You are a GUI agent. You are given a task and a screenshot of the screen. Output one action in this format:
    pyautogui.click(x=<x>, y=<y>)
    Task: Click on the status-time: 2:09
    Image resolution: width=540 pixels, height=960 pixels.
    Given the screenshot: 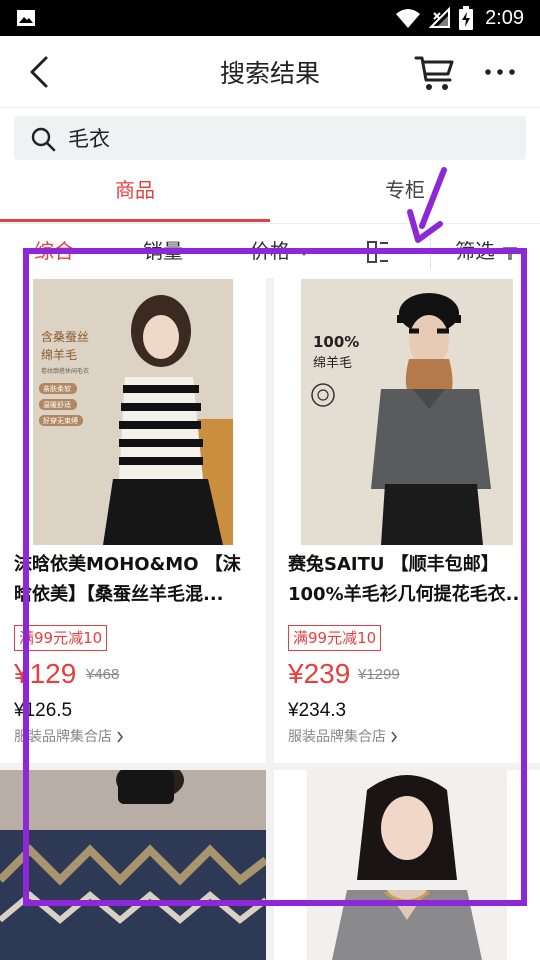 What is the action you would take?
    pyautogui.click(x=504, y=17)
    